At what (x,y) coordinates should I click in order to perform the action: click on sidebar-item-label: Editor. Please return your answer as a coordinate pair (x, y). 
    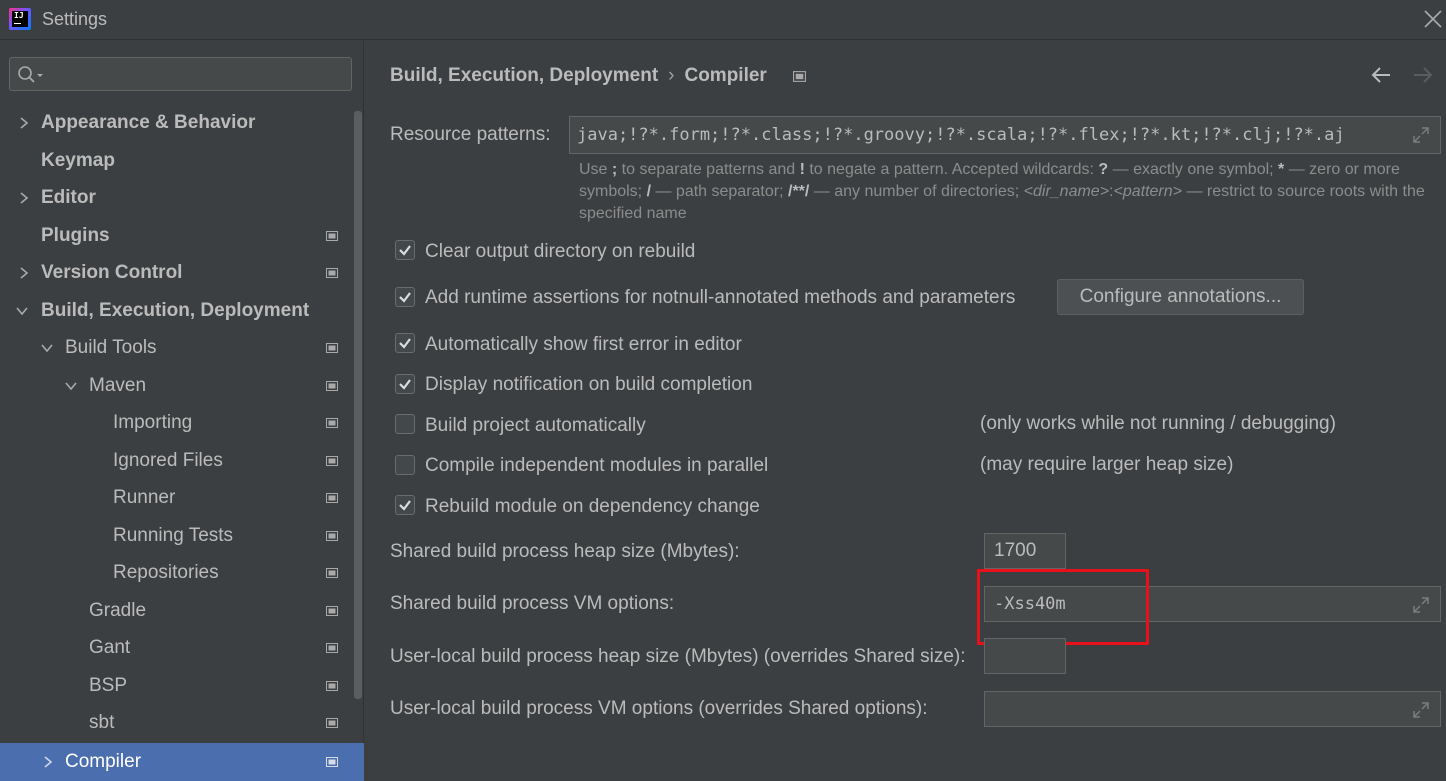
    Looking at the image, I should click on (68, 197).